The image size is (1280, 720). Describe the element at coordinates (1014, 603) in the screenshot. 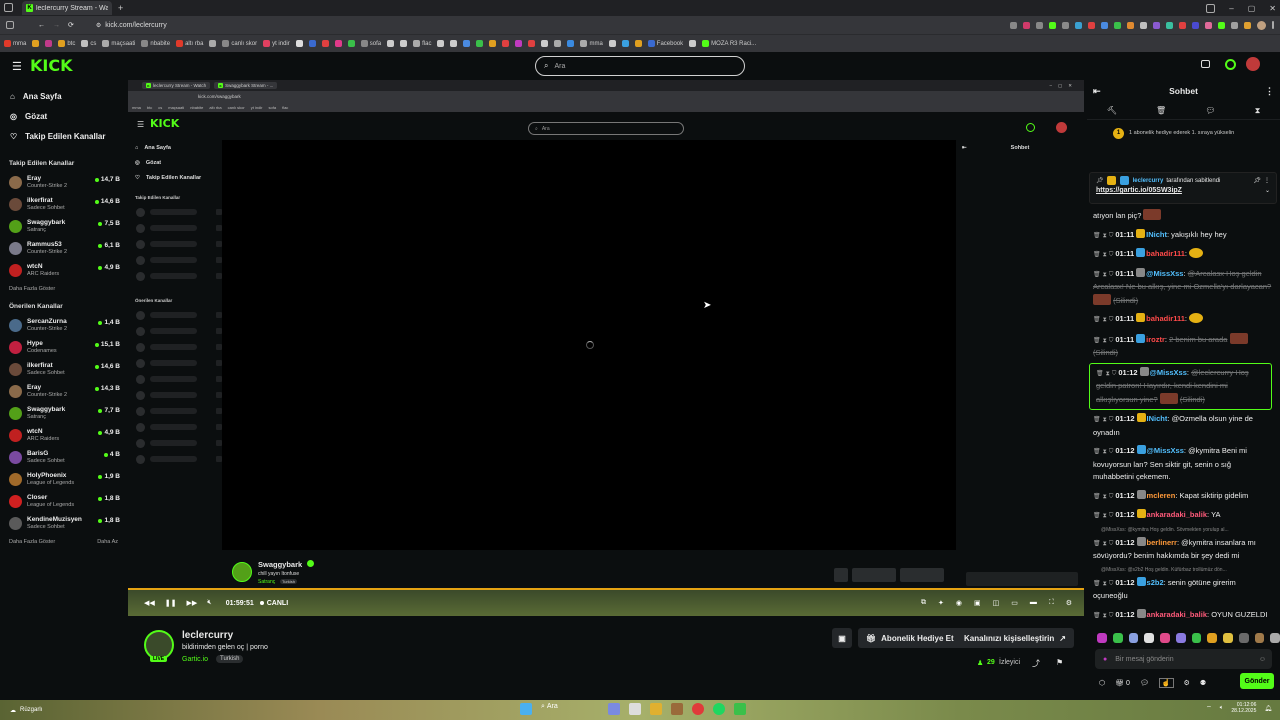

I see `miniplayer-icon: ▭` at that location.